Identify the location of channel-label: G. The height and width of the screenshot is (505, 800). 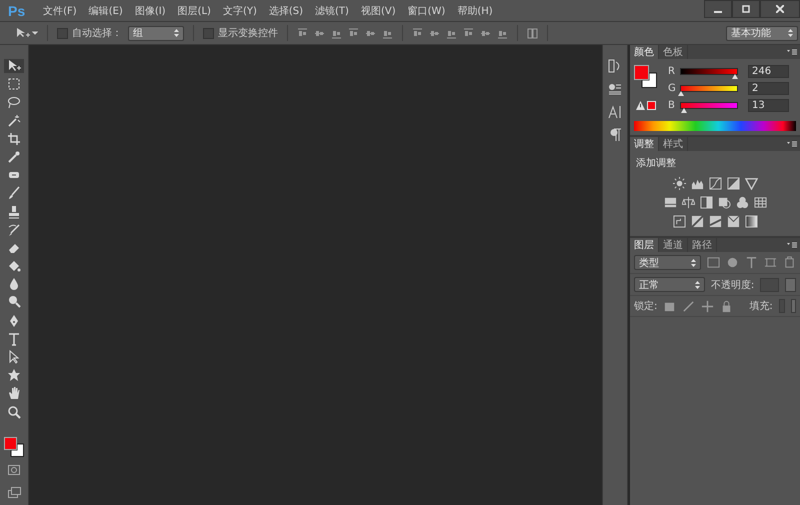
(672, 88).